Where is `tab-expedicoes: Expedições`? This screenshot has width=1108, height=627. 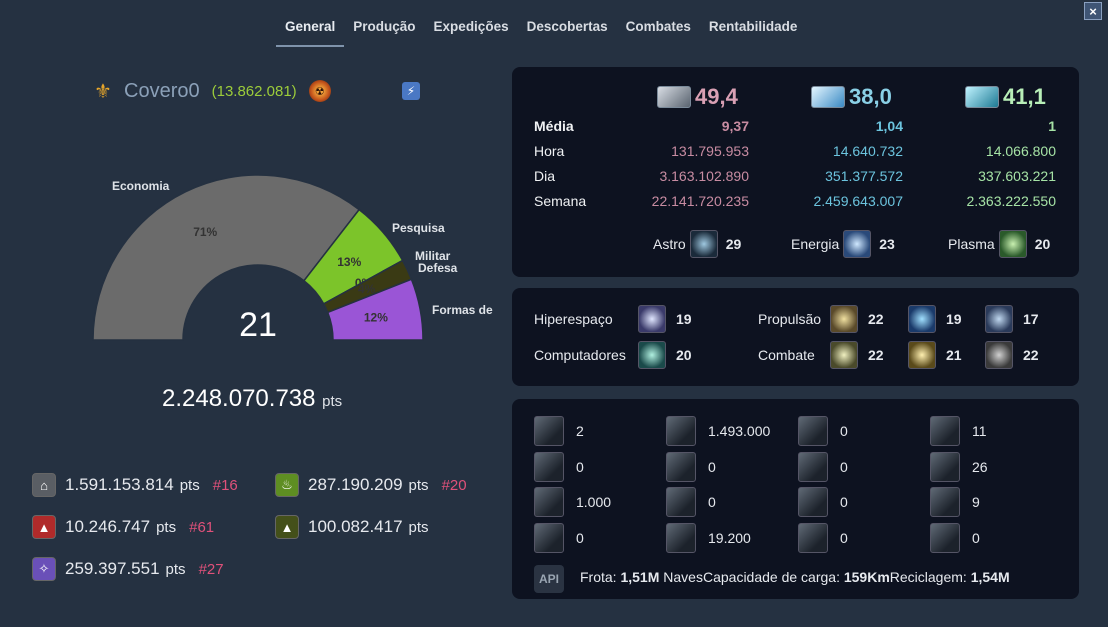 tab-expedicoes: Expedições is located at coordinates (471, 28).